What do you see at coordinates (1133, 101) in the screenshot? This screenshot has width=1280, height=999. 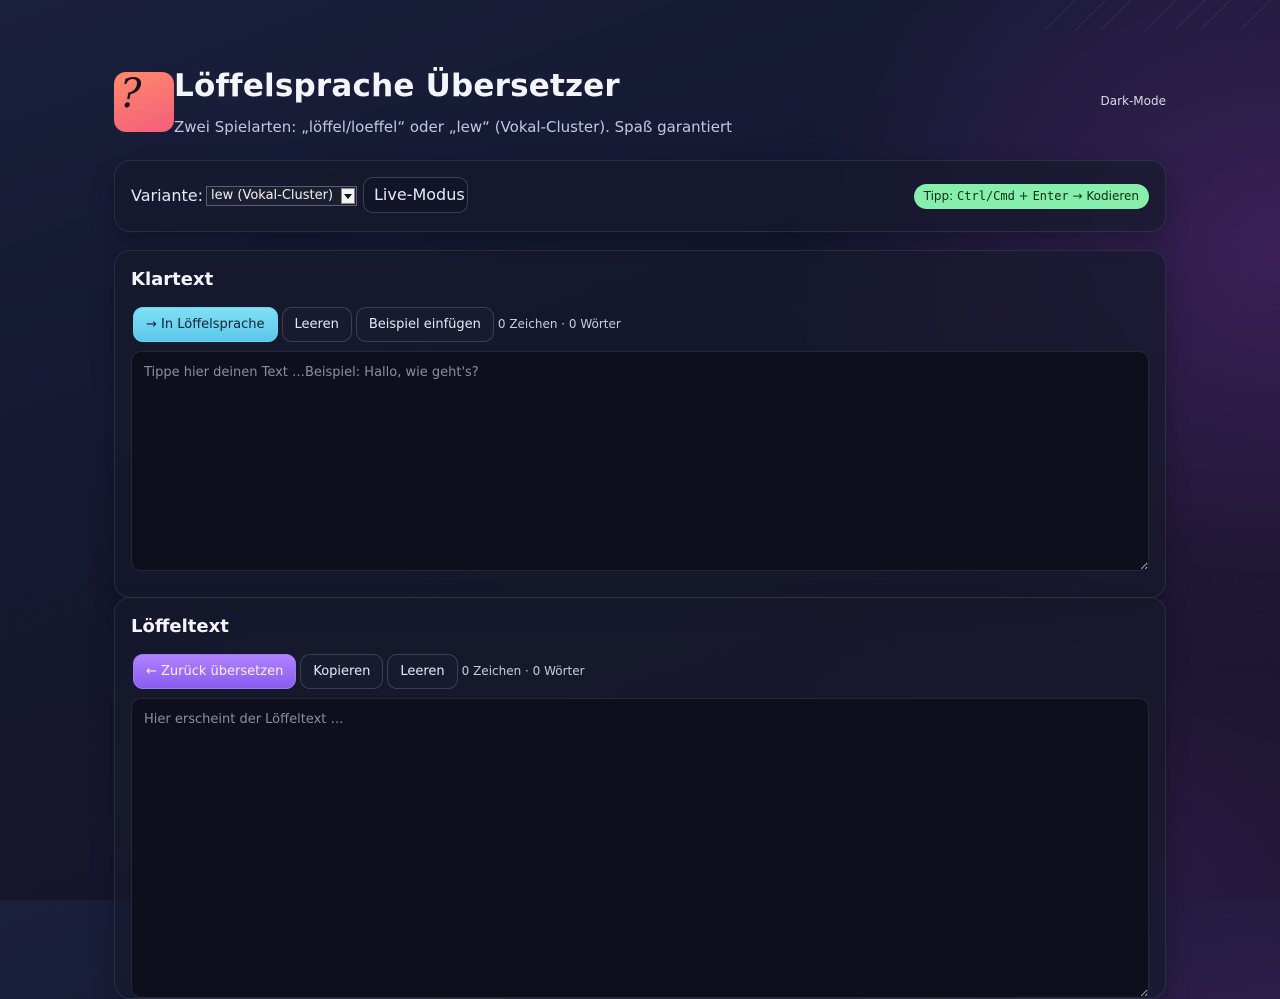 I see `dark-mode-toggle: Dark-Mode` at bounding box center [1133, 101].